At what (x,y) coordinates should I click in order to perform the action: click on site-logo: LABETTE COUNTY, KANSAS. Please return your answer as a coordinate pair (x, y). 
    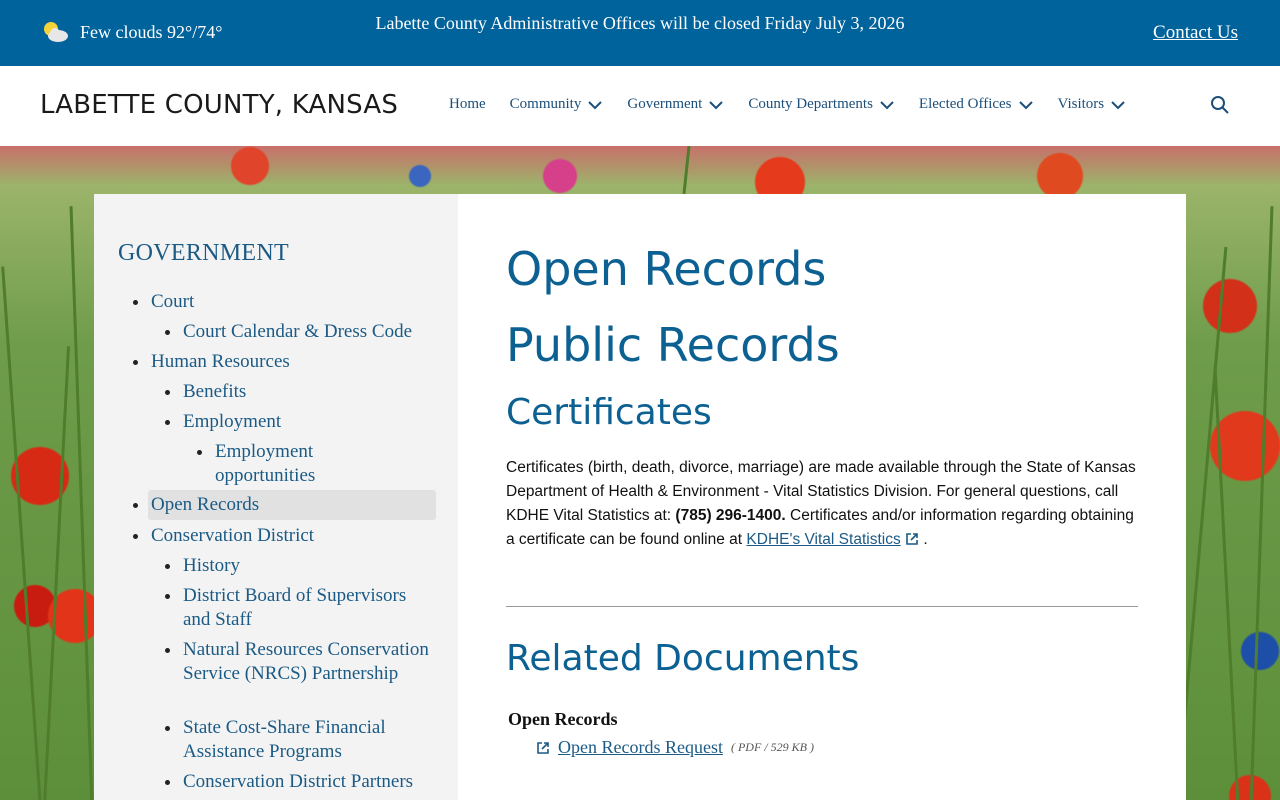
    Looking at the image, I should click on (219, 105).